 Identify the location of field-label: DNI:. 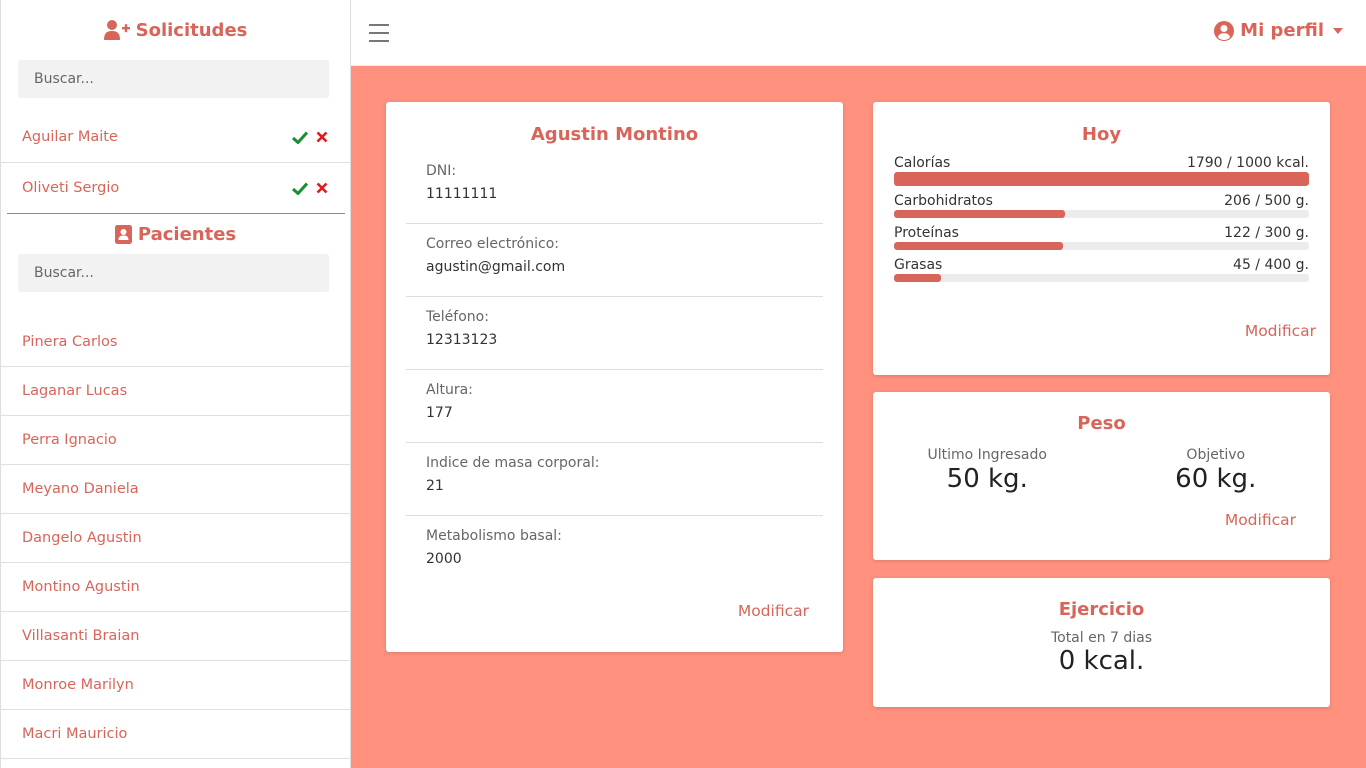
(441, 171).